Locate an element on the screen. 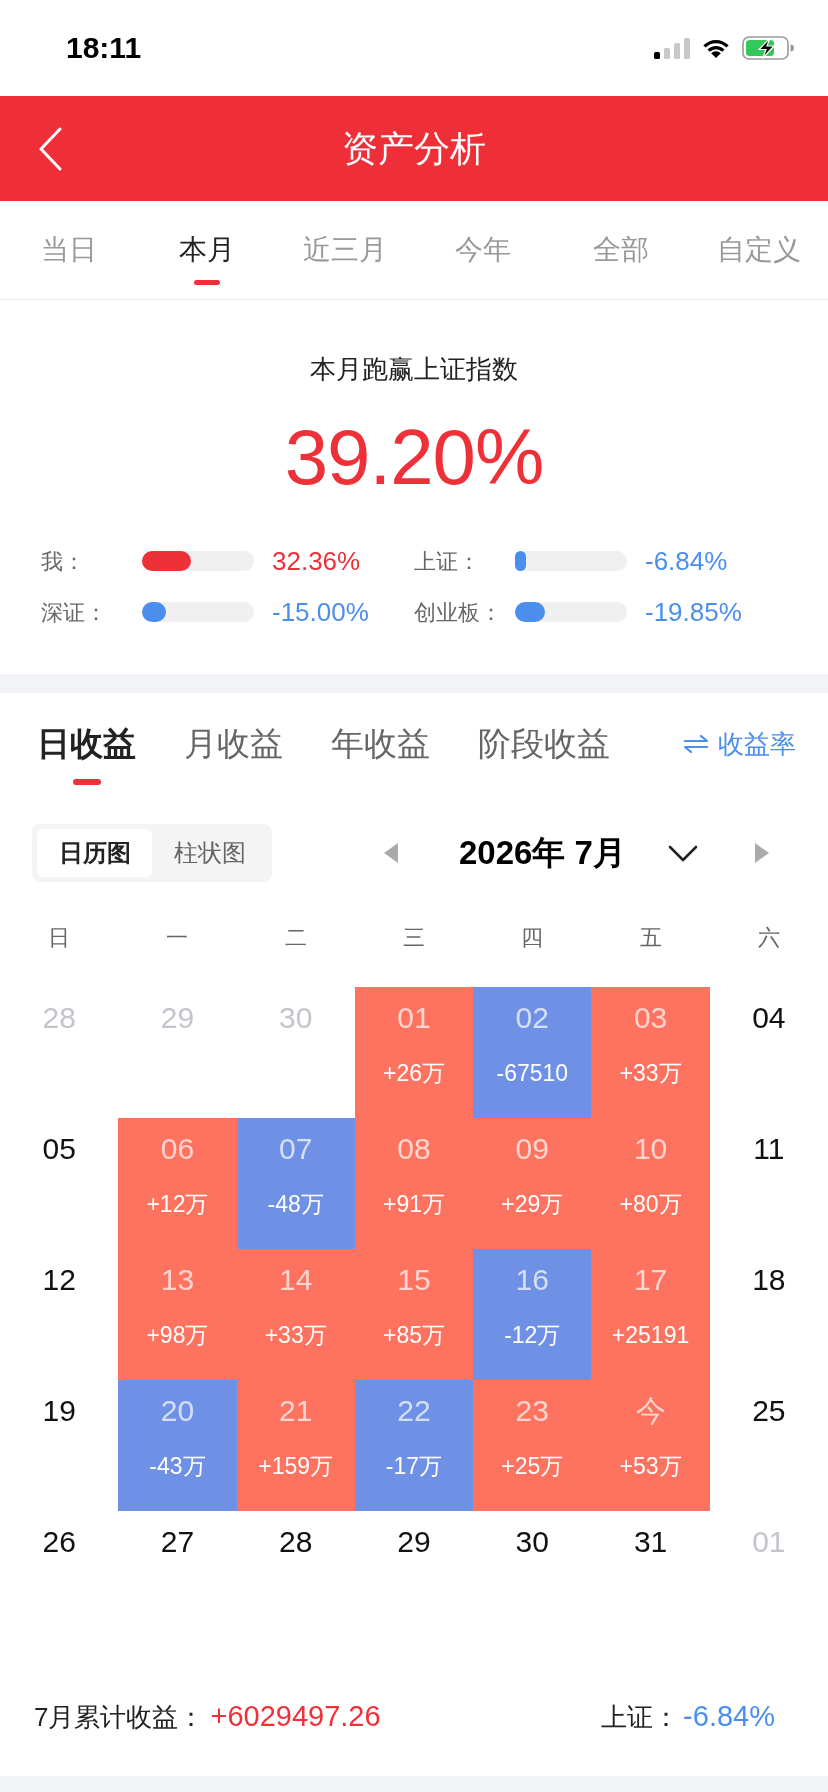 This screenshot has height=1792, width=828. day-number: 21 is located at coordinates (296, 1411).